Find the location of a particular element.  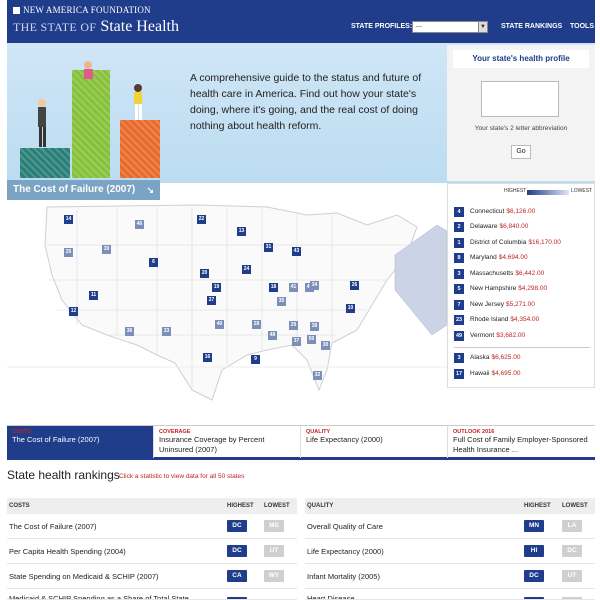

nav-state-rankings: STATE RANKINGS is located at coordinates (531, 26).